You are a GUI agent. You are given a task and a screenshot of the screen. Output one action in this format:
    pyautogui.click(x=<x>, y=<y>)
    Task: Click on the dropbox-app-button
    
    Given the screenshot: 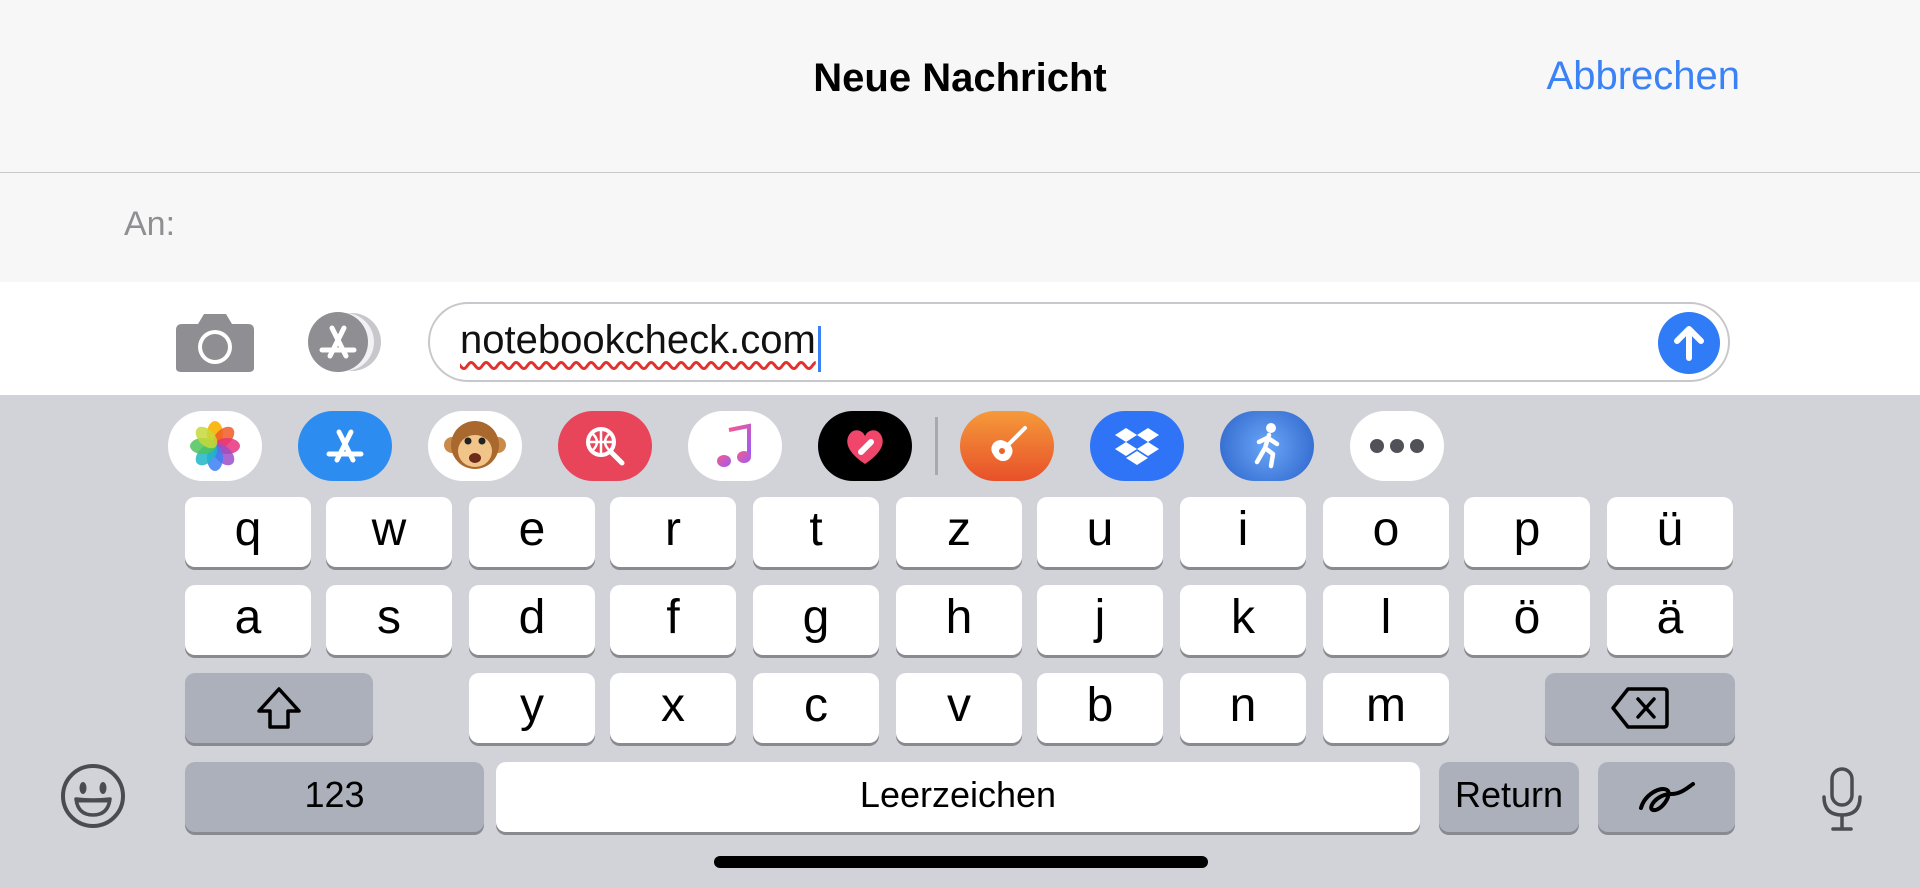 What is the action you would take?
    pyautogui.click(x=1137, y=446)
    